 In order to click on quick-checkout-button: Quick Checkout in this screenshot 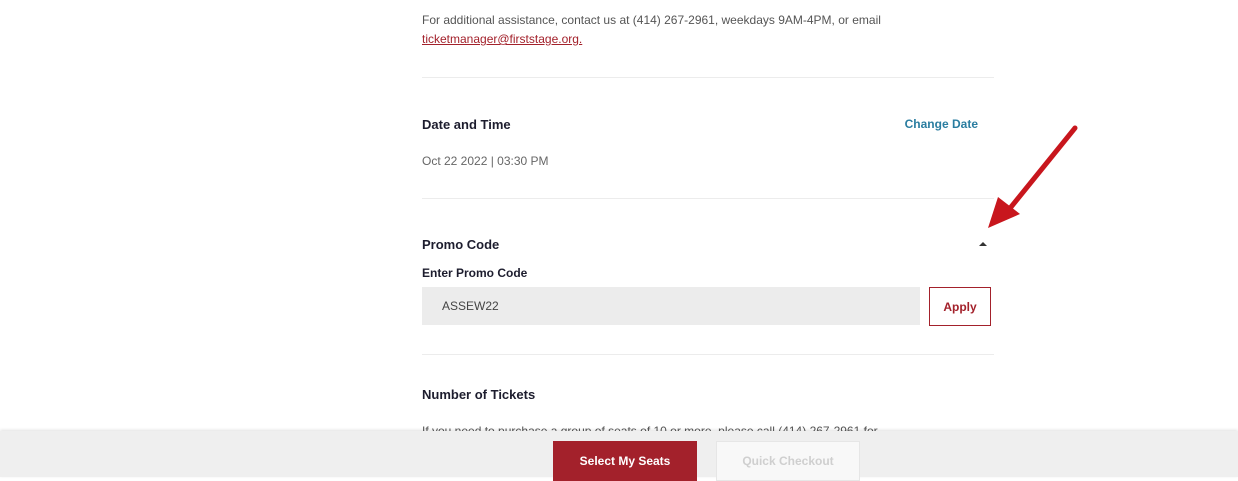, I will do `click(788, 461)`.